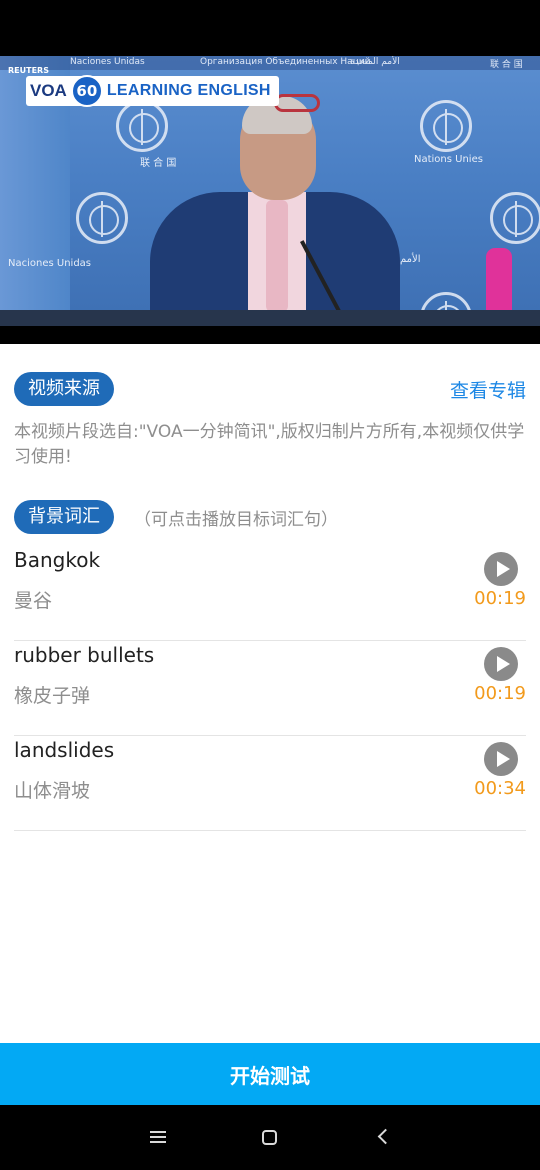 The height and width of the screenshot is (1170, 540). What do you see at coordinates (64, 750) in the screenshot?
I see `vocab-word: landslides` at bounding box center [64, 750].